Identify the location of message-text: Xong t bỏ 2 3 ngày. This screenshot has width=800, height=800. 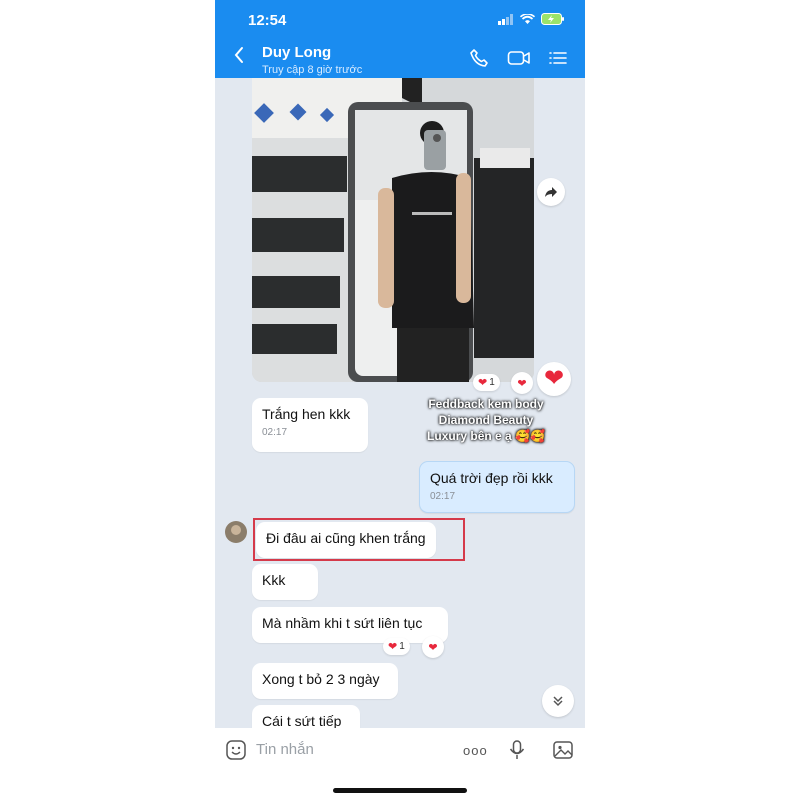
(321, 679).